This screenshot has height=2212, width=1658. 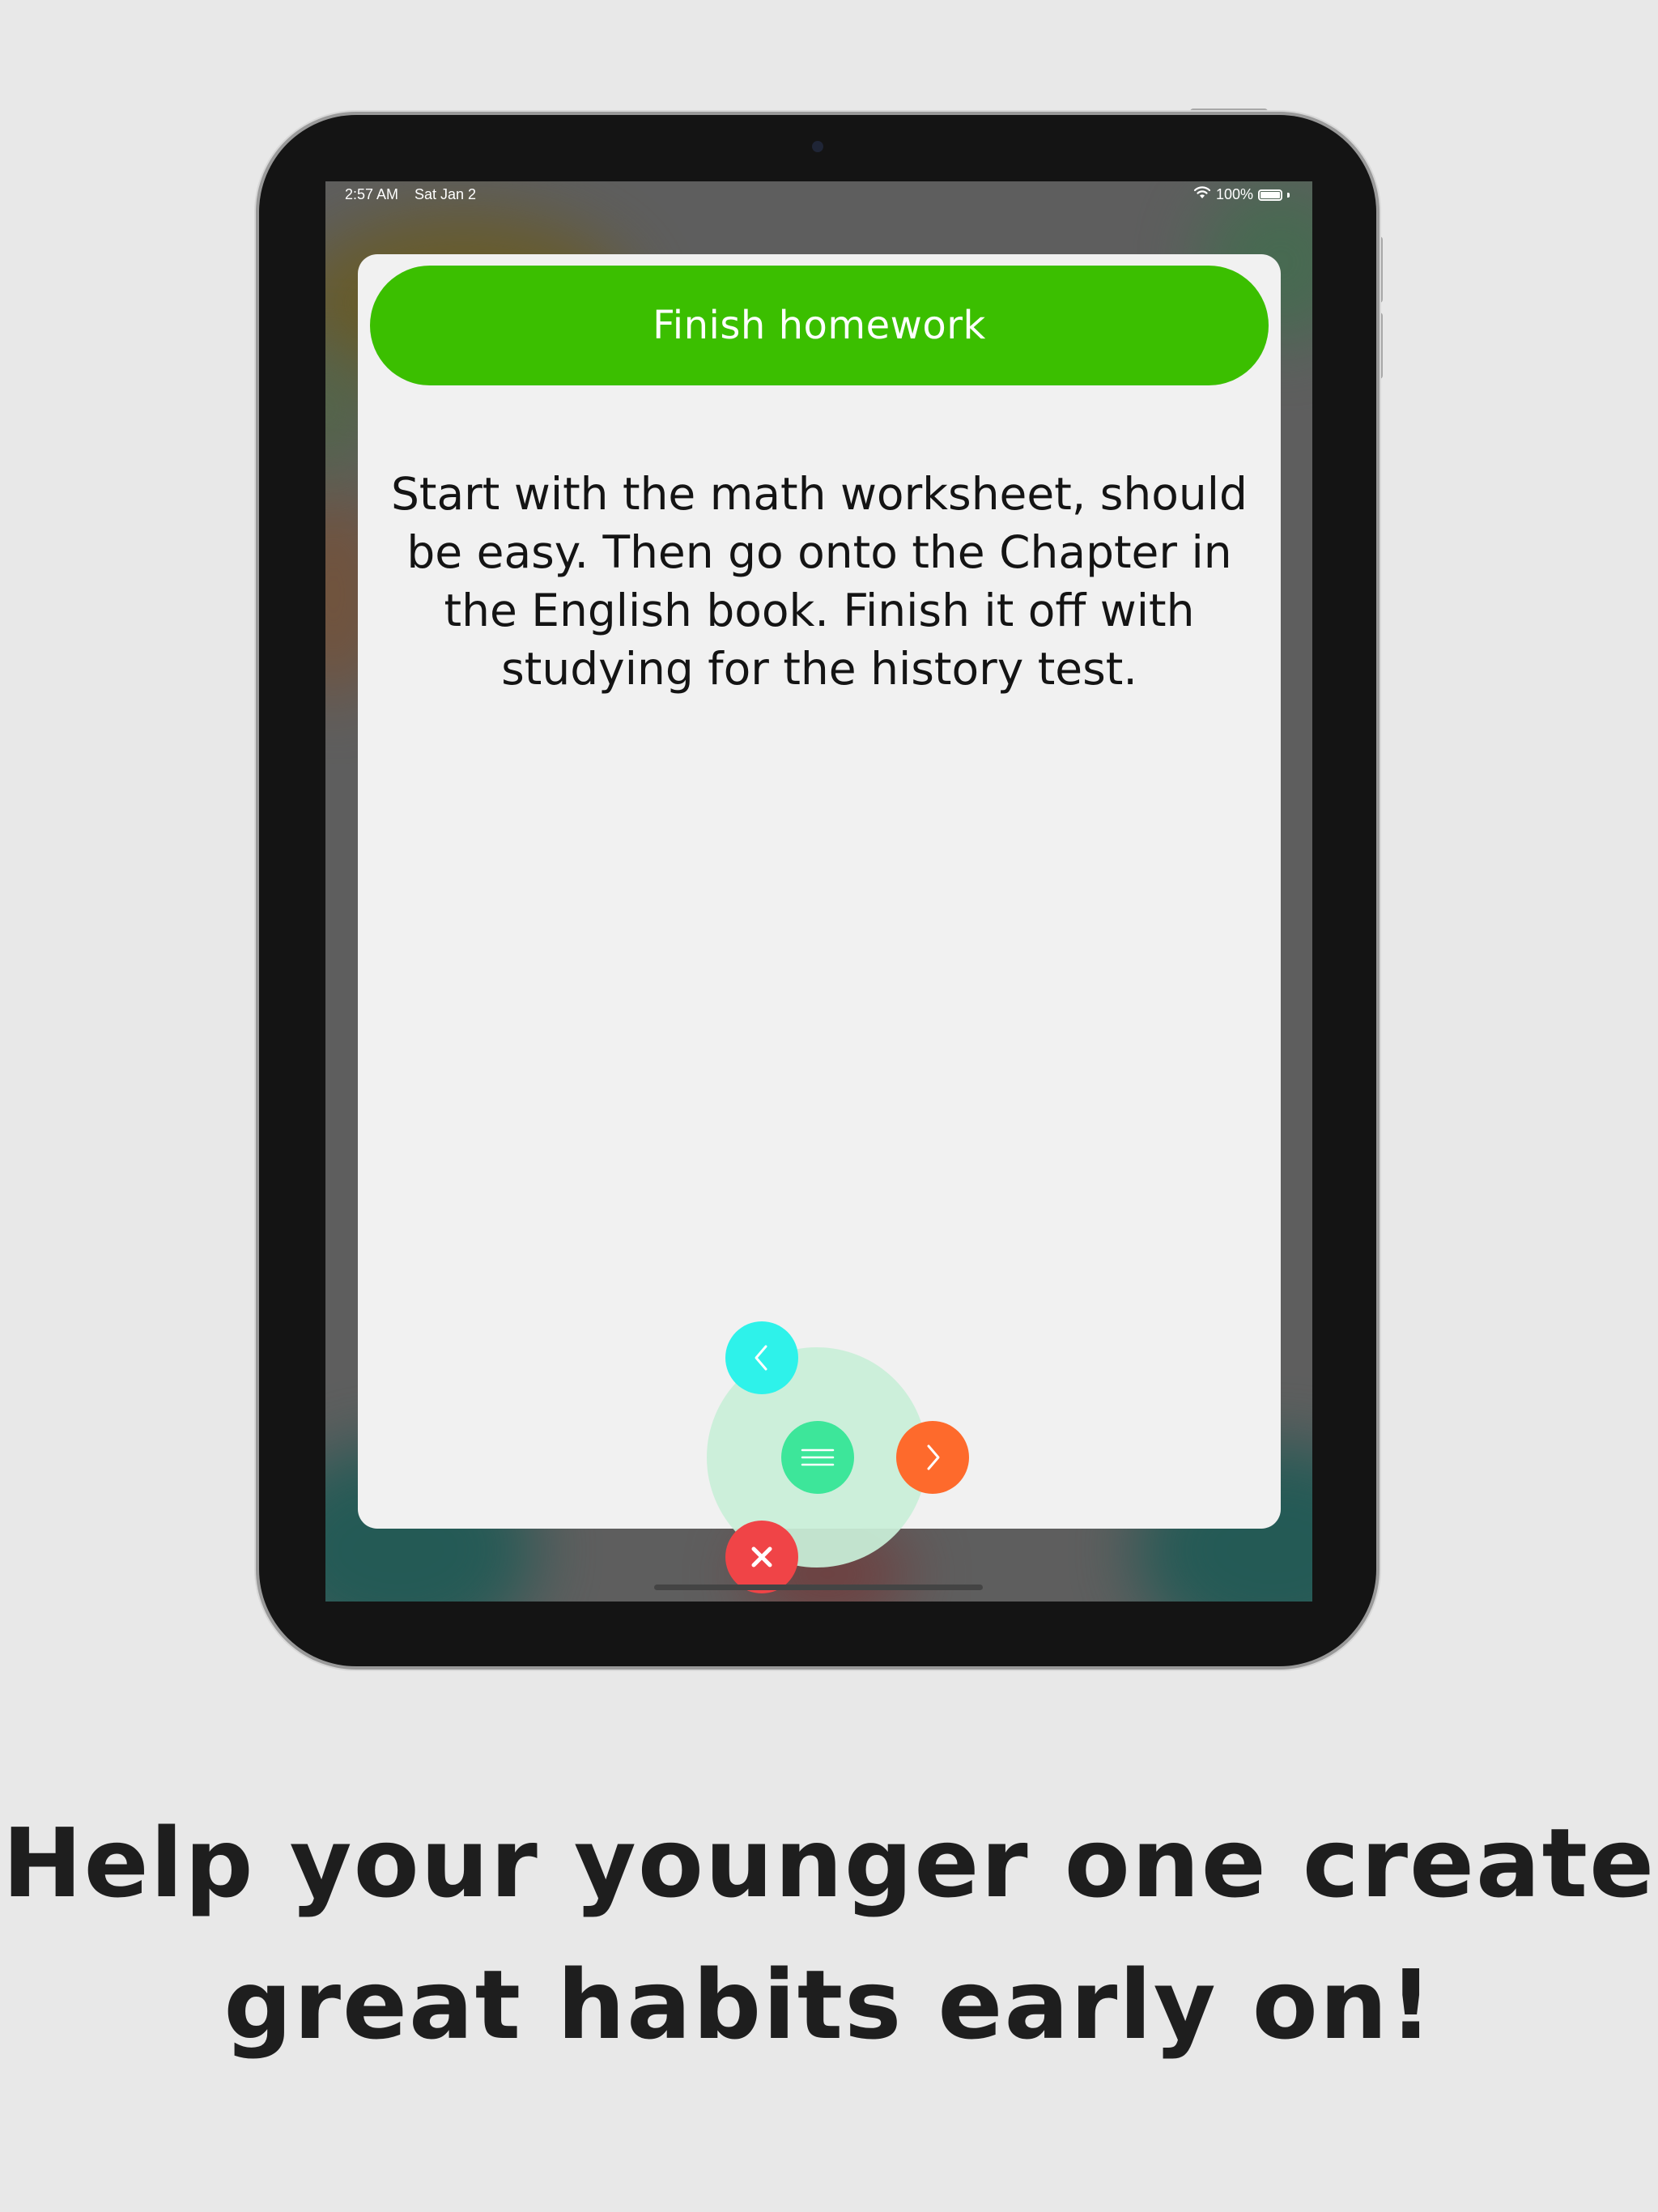 I want to click on chevron-right-icon, so click(x=932, y=1457).